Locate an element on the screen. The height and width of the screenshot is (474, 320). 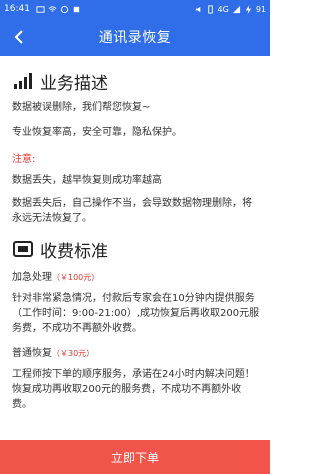
normal-price: （￥30元） is located at coordinates (73, 353).